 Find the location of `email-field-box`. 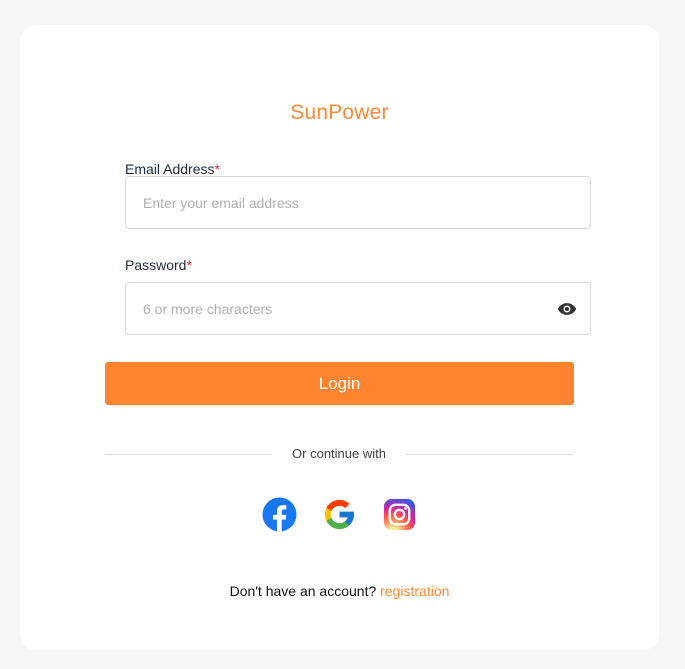

email-field-box is located at coordinates (358, 202).